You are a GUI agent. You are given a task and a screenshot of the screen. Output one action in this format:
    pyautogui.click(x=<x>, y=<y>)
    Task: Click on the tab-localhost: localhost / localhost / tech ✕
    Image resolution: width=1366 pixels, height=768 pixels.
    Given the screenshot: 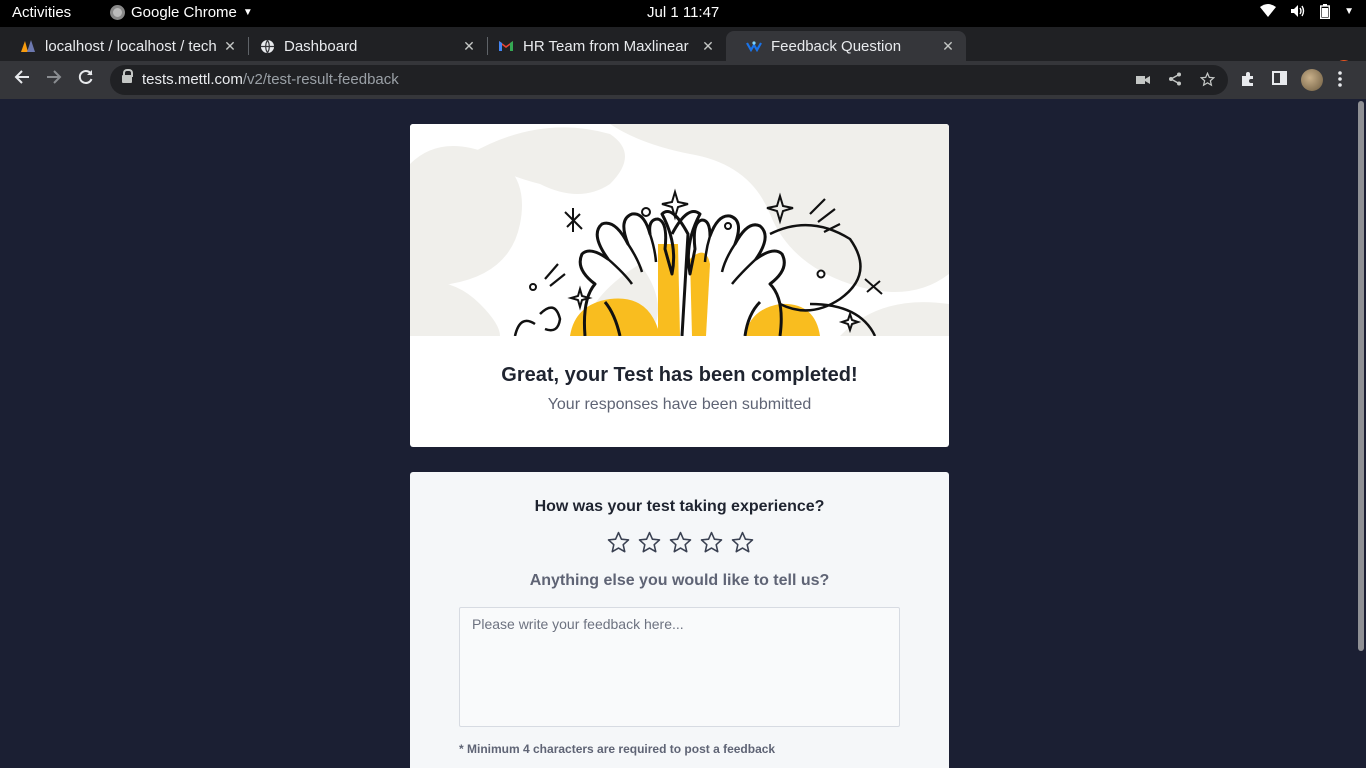 What is the action you would take?
    pyautogui.click(x=124, y=46)
    